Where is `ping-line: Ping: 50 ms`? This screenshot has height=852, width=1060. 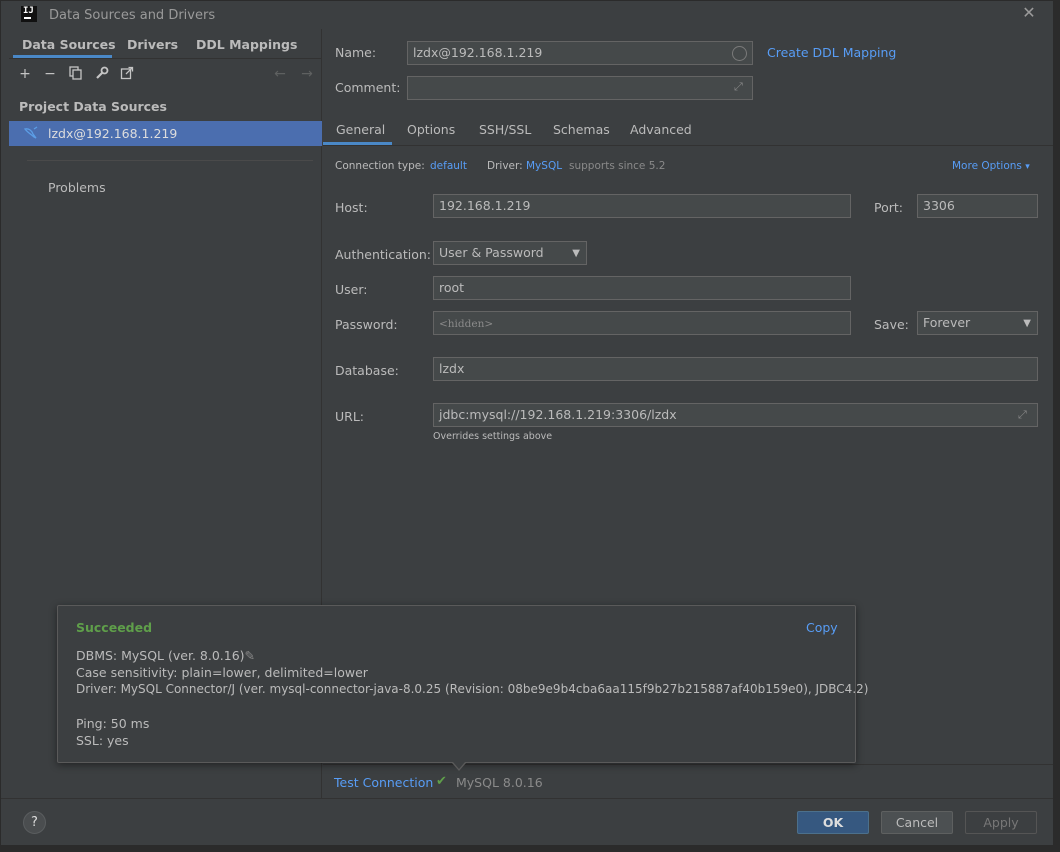 ping-line: Ping: 50 ms is located at coordinates (113, 723).